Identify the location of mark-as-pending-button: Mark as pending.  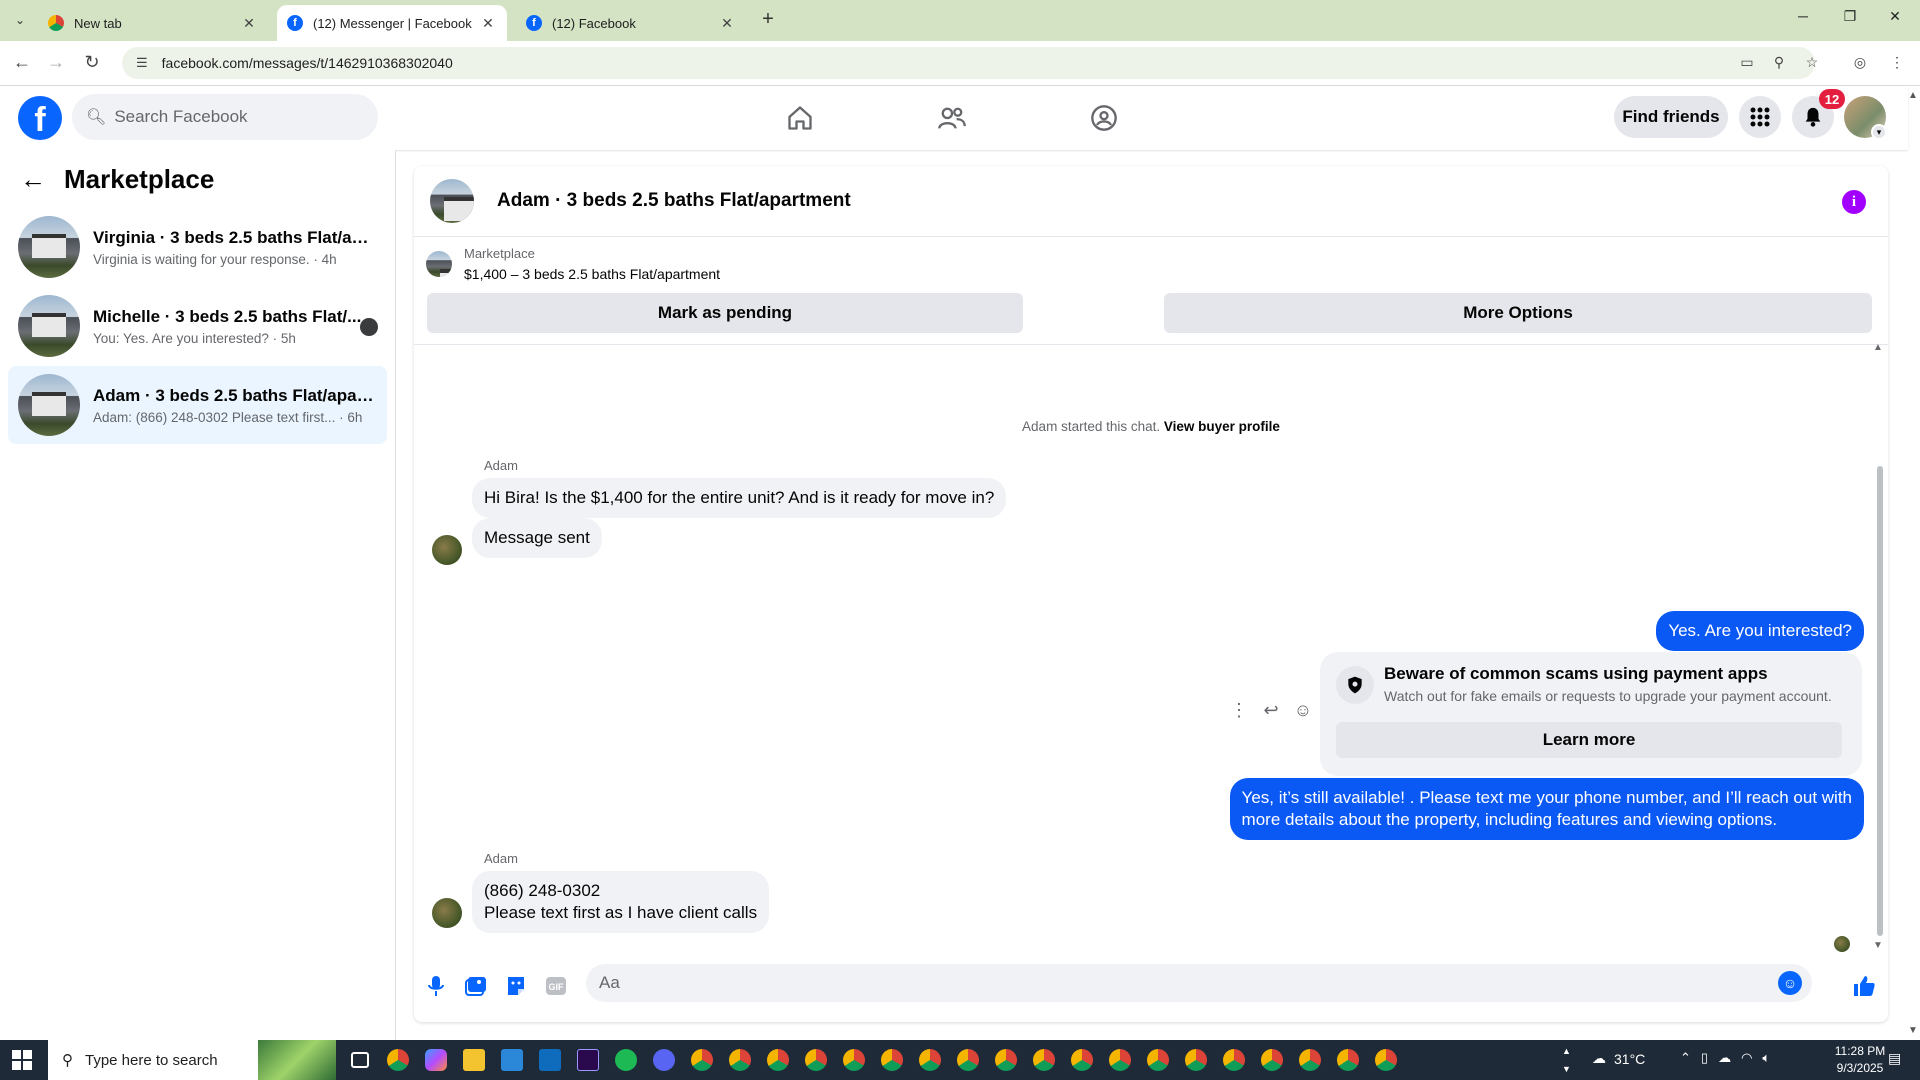
(725, 313).